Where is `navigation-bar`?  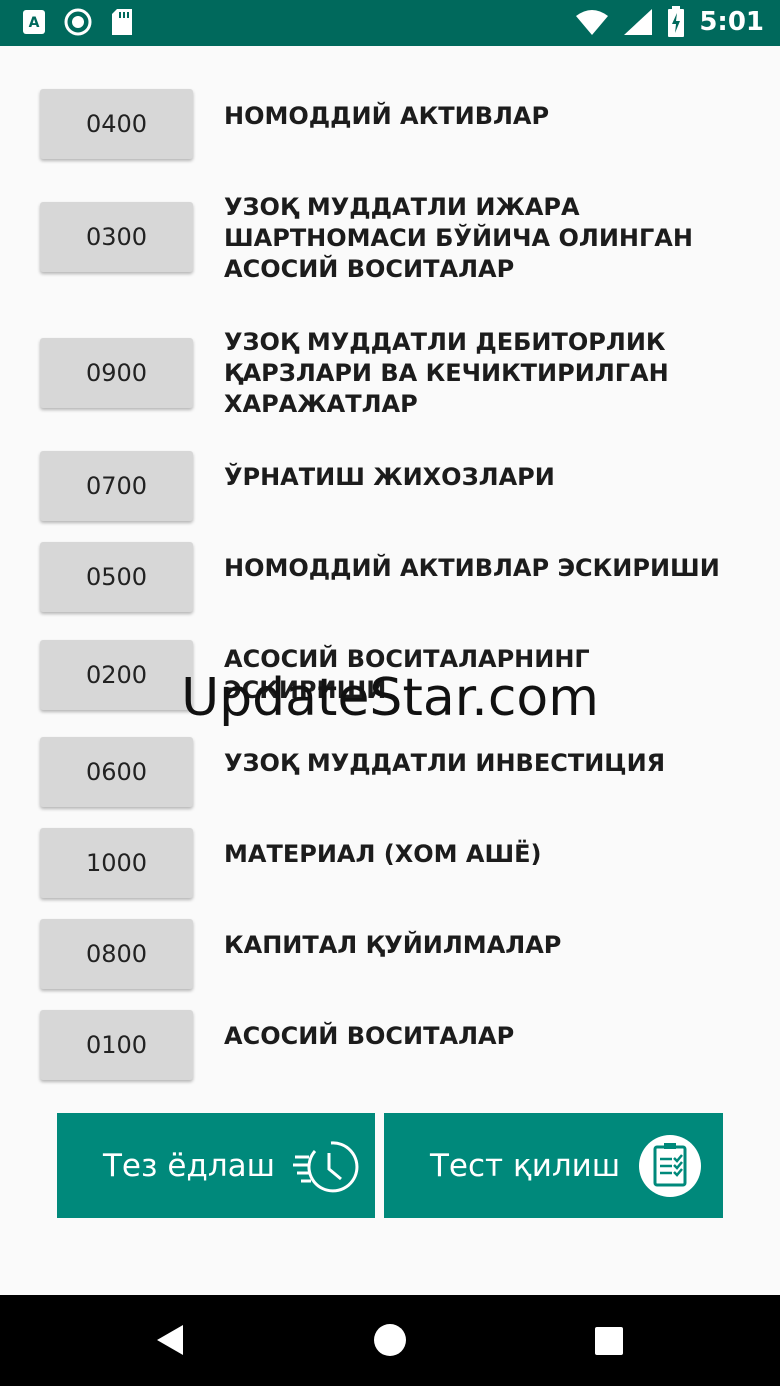 navigation-bar is located at coordinates (390, 1340).